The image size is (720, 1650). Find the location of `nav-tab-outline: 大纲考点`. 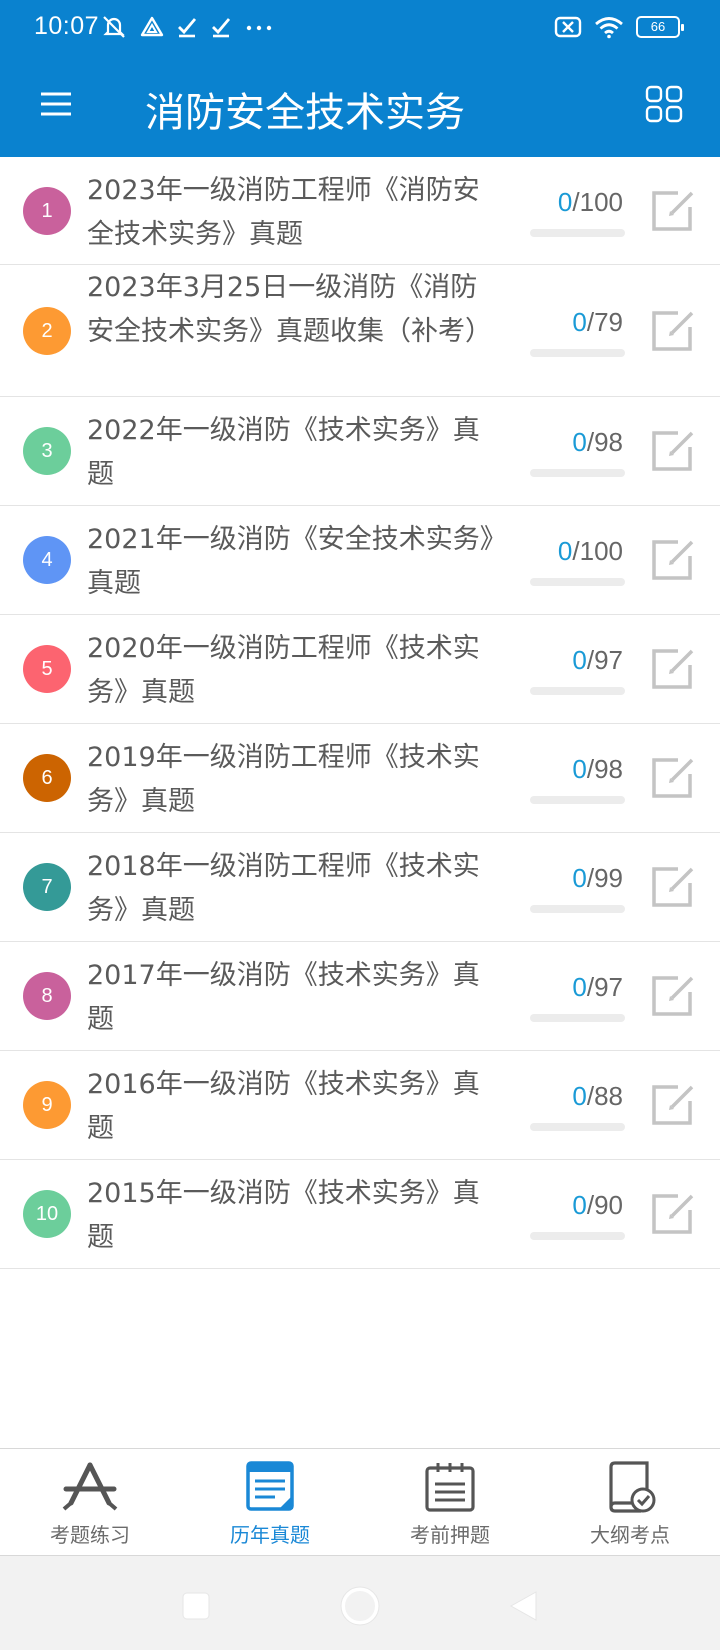

nav-tab-outline: 大纲考点 is located at coordinates (630, 1502).